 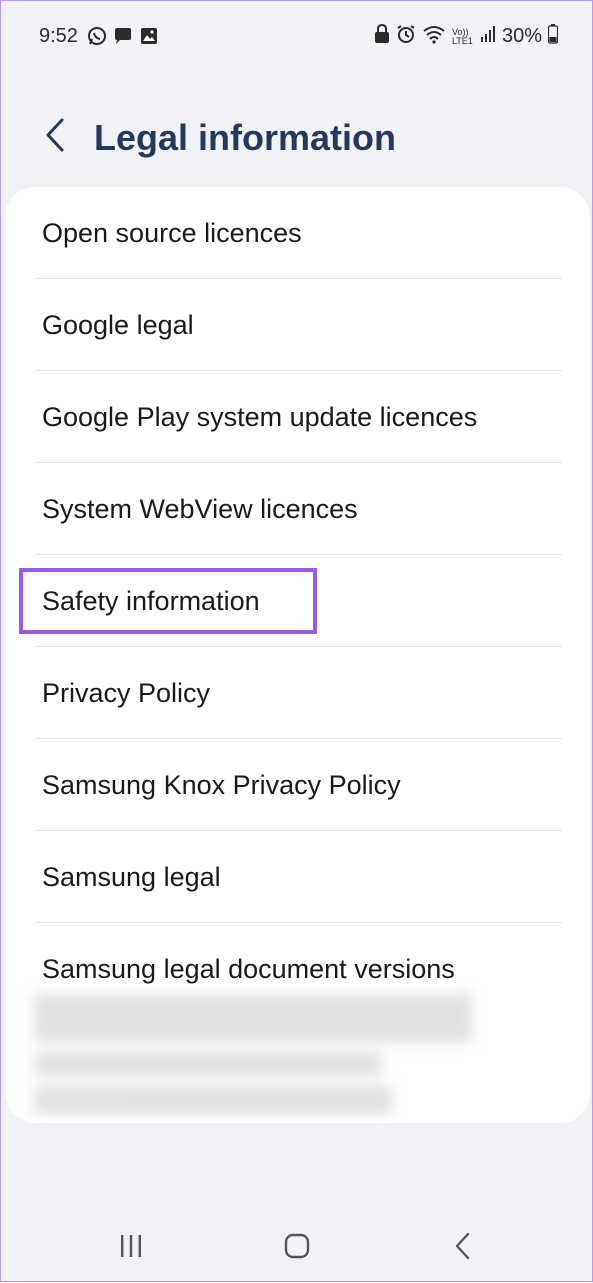 I want to click on recent-apps-button, so click(x=131, y=1246).